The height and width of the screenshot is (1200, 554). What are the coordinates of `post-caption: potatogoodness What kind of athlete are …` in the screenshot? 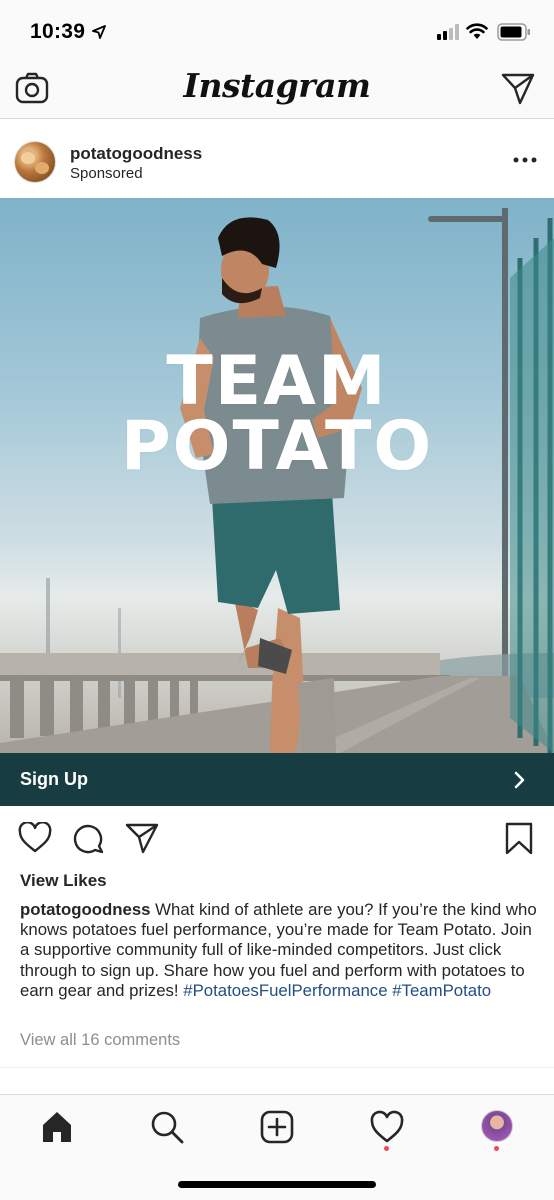 It's located at (280, 950).